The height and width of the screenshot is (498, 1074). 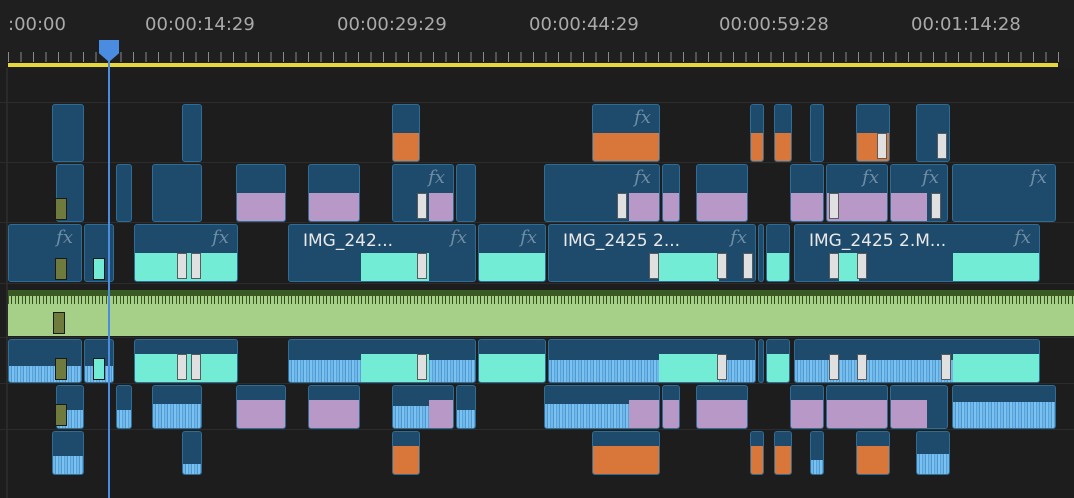 I want to click on playhead-line, so click(x=109, y=279).